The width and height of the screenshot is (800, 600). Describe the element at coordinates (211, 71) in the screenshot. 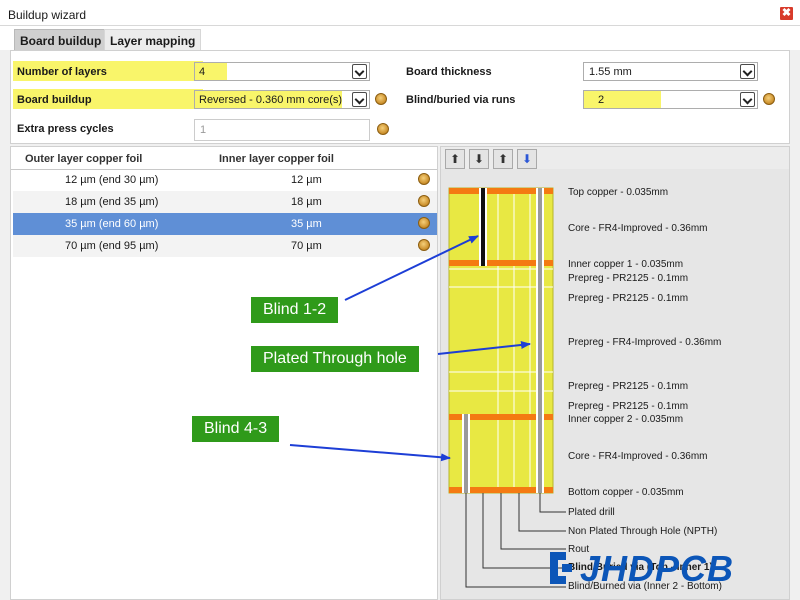

I see `number-of-layers-value: 4` at that location.